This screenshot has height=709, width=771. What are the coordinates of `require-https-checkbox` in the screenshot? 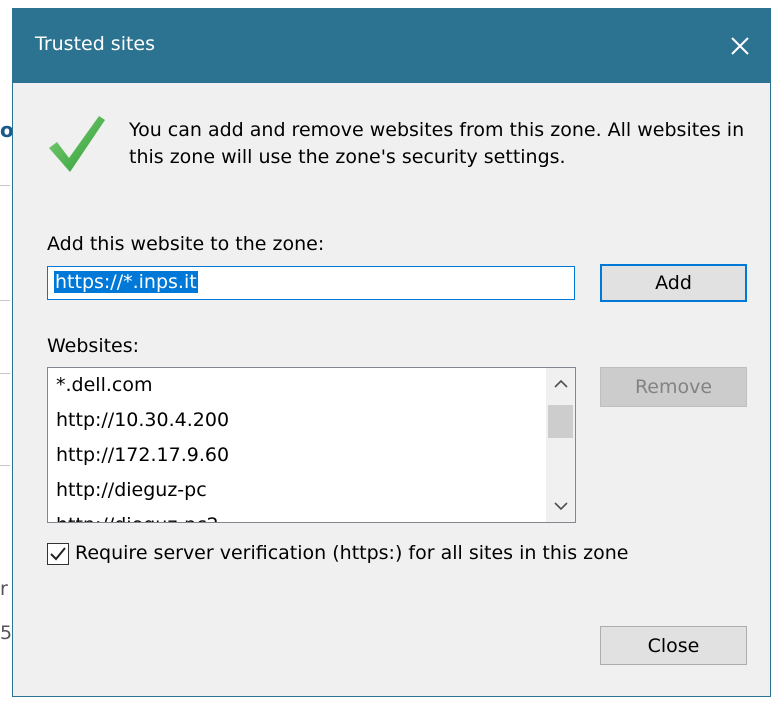 It's located at (58, 554).